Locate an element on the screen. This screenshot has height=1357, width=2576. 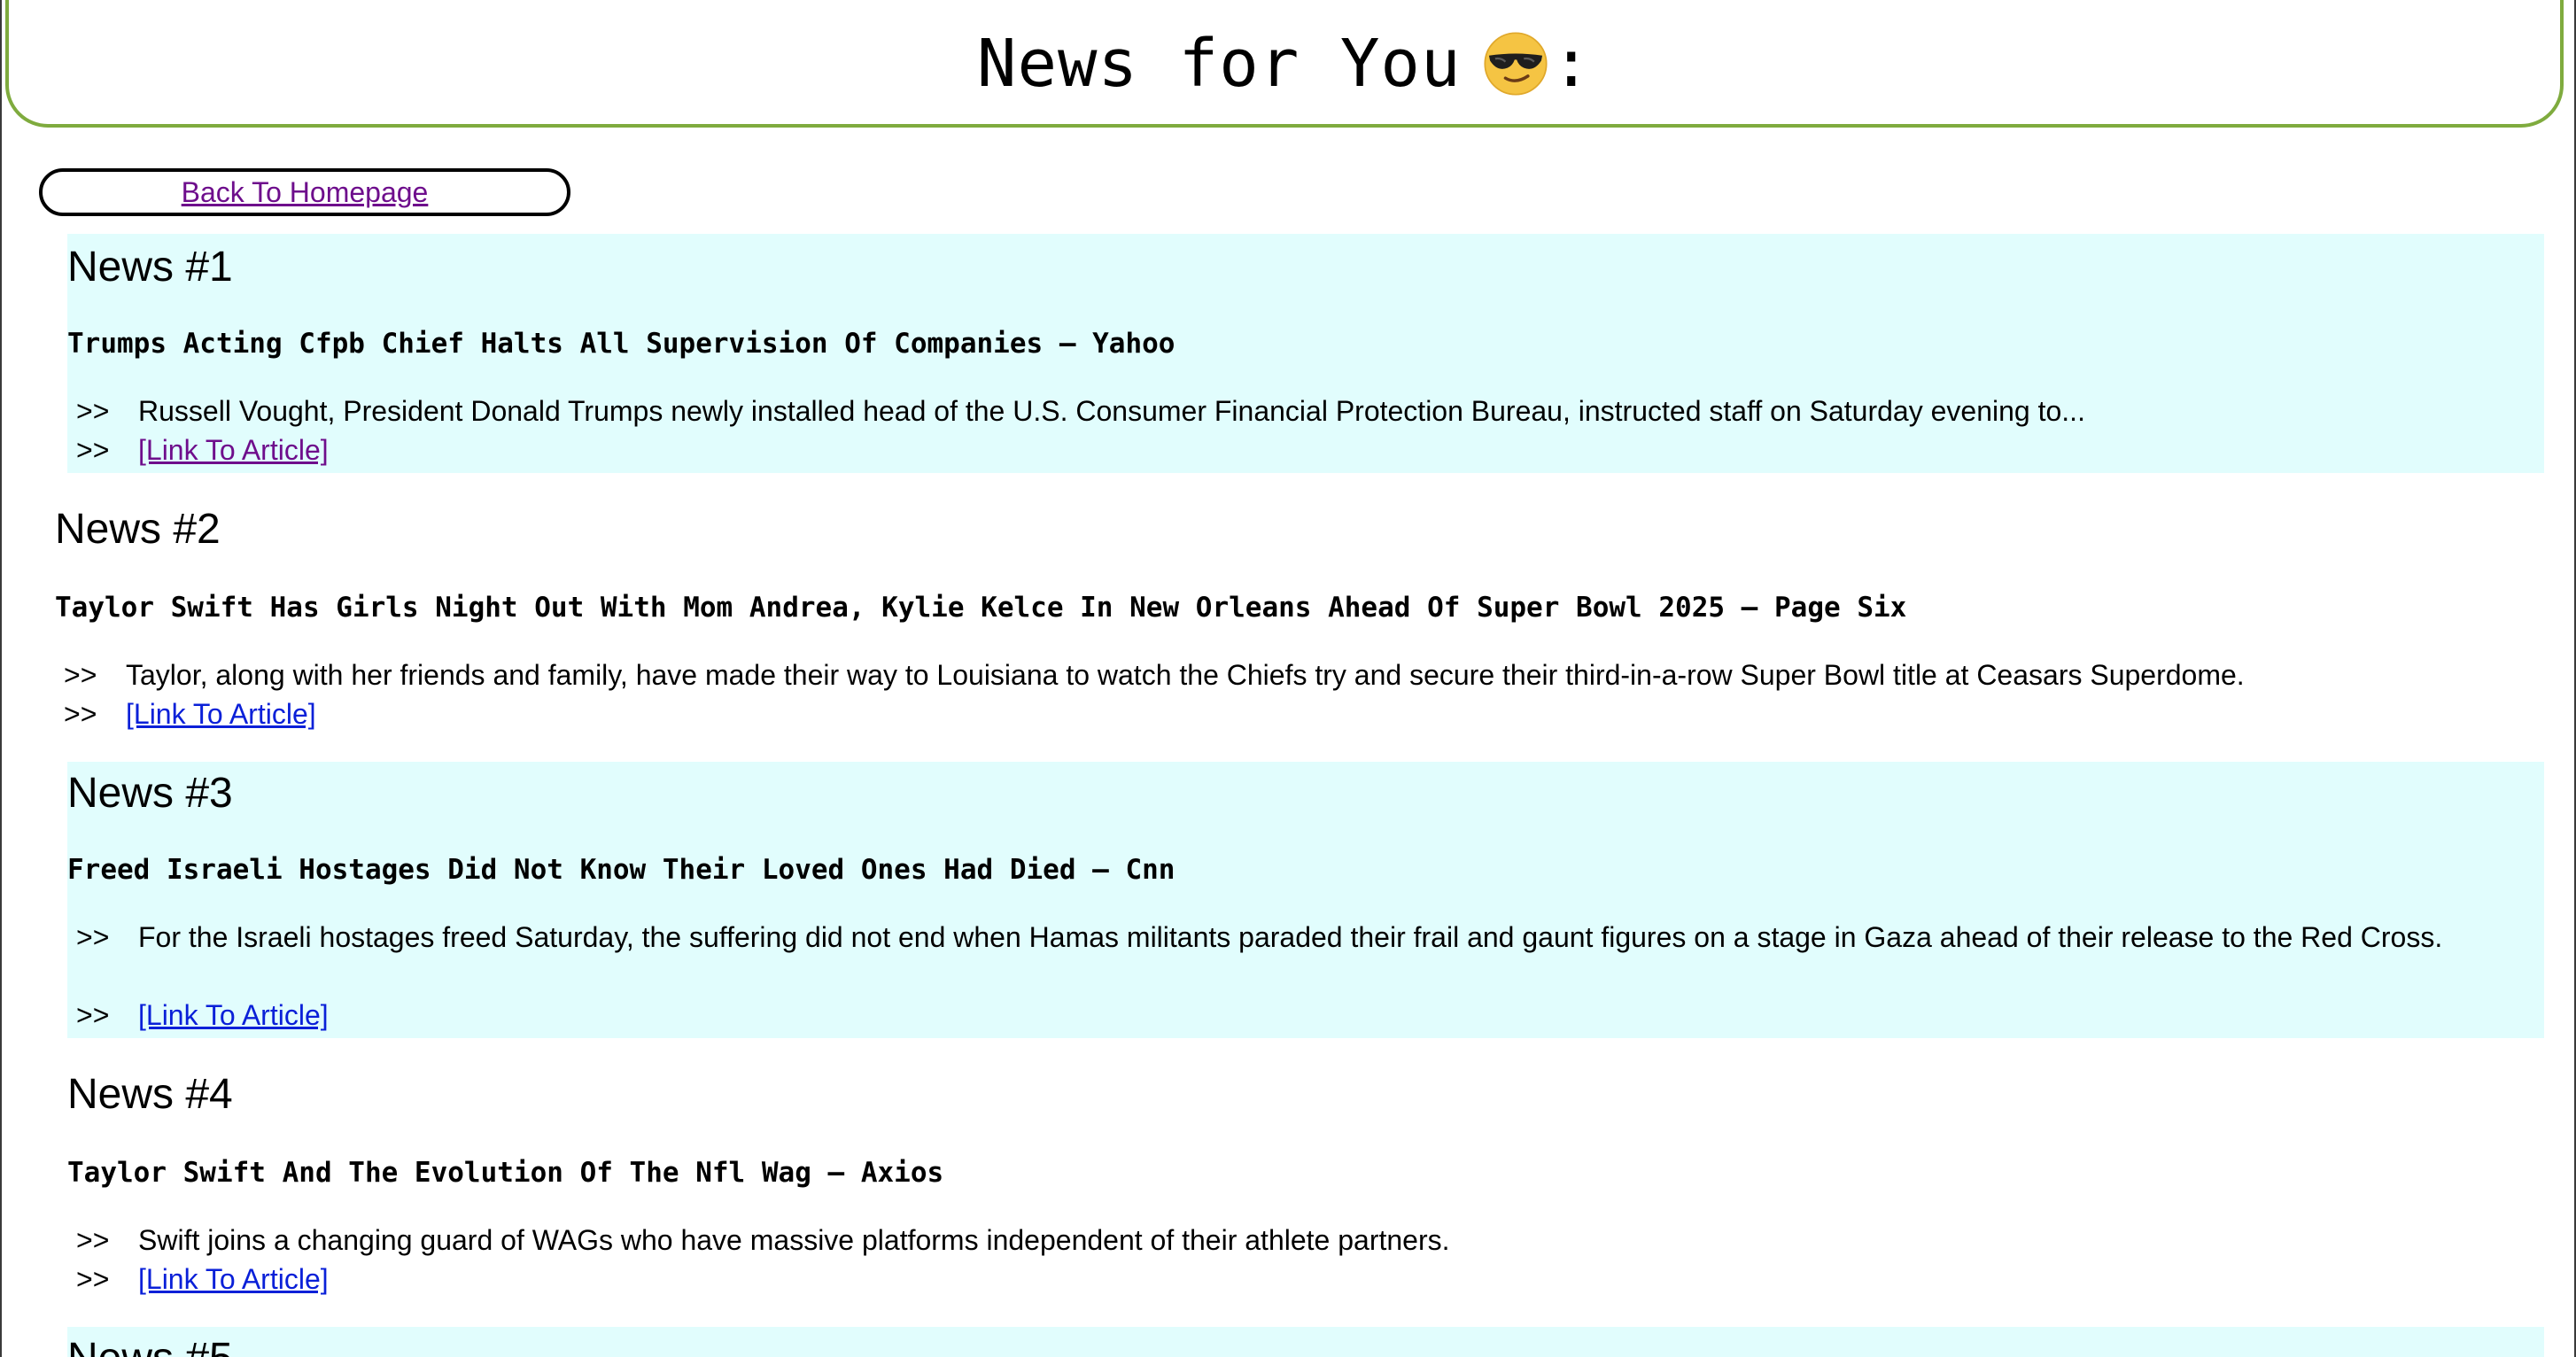
page-title: News for You : is located at coordinates (1284, 64).